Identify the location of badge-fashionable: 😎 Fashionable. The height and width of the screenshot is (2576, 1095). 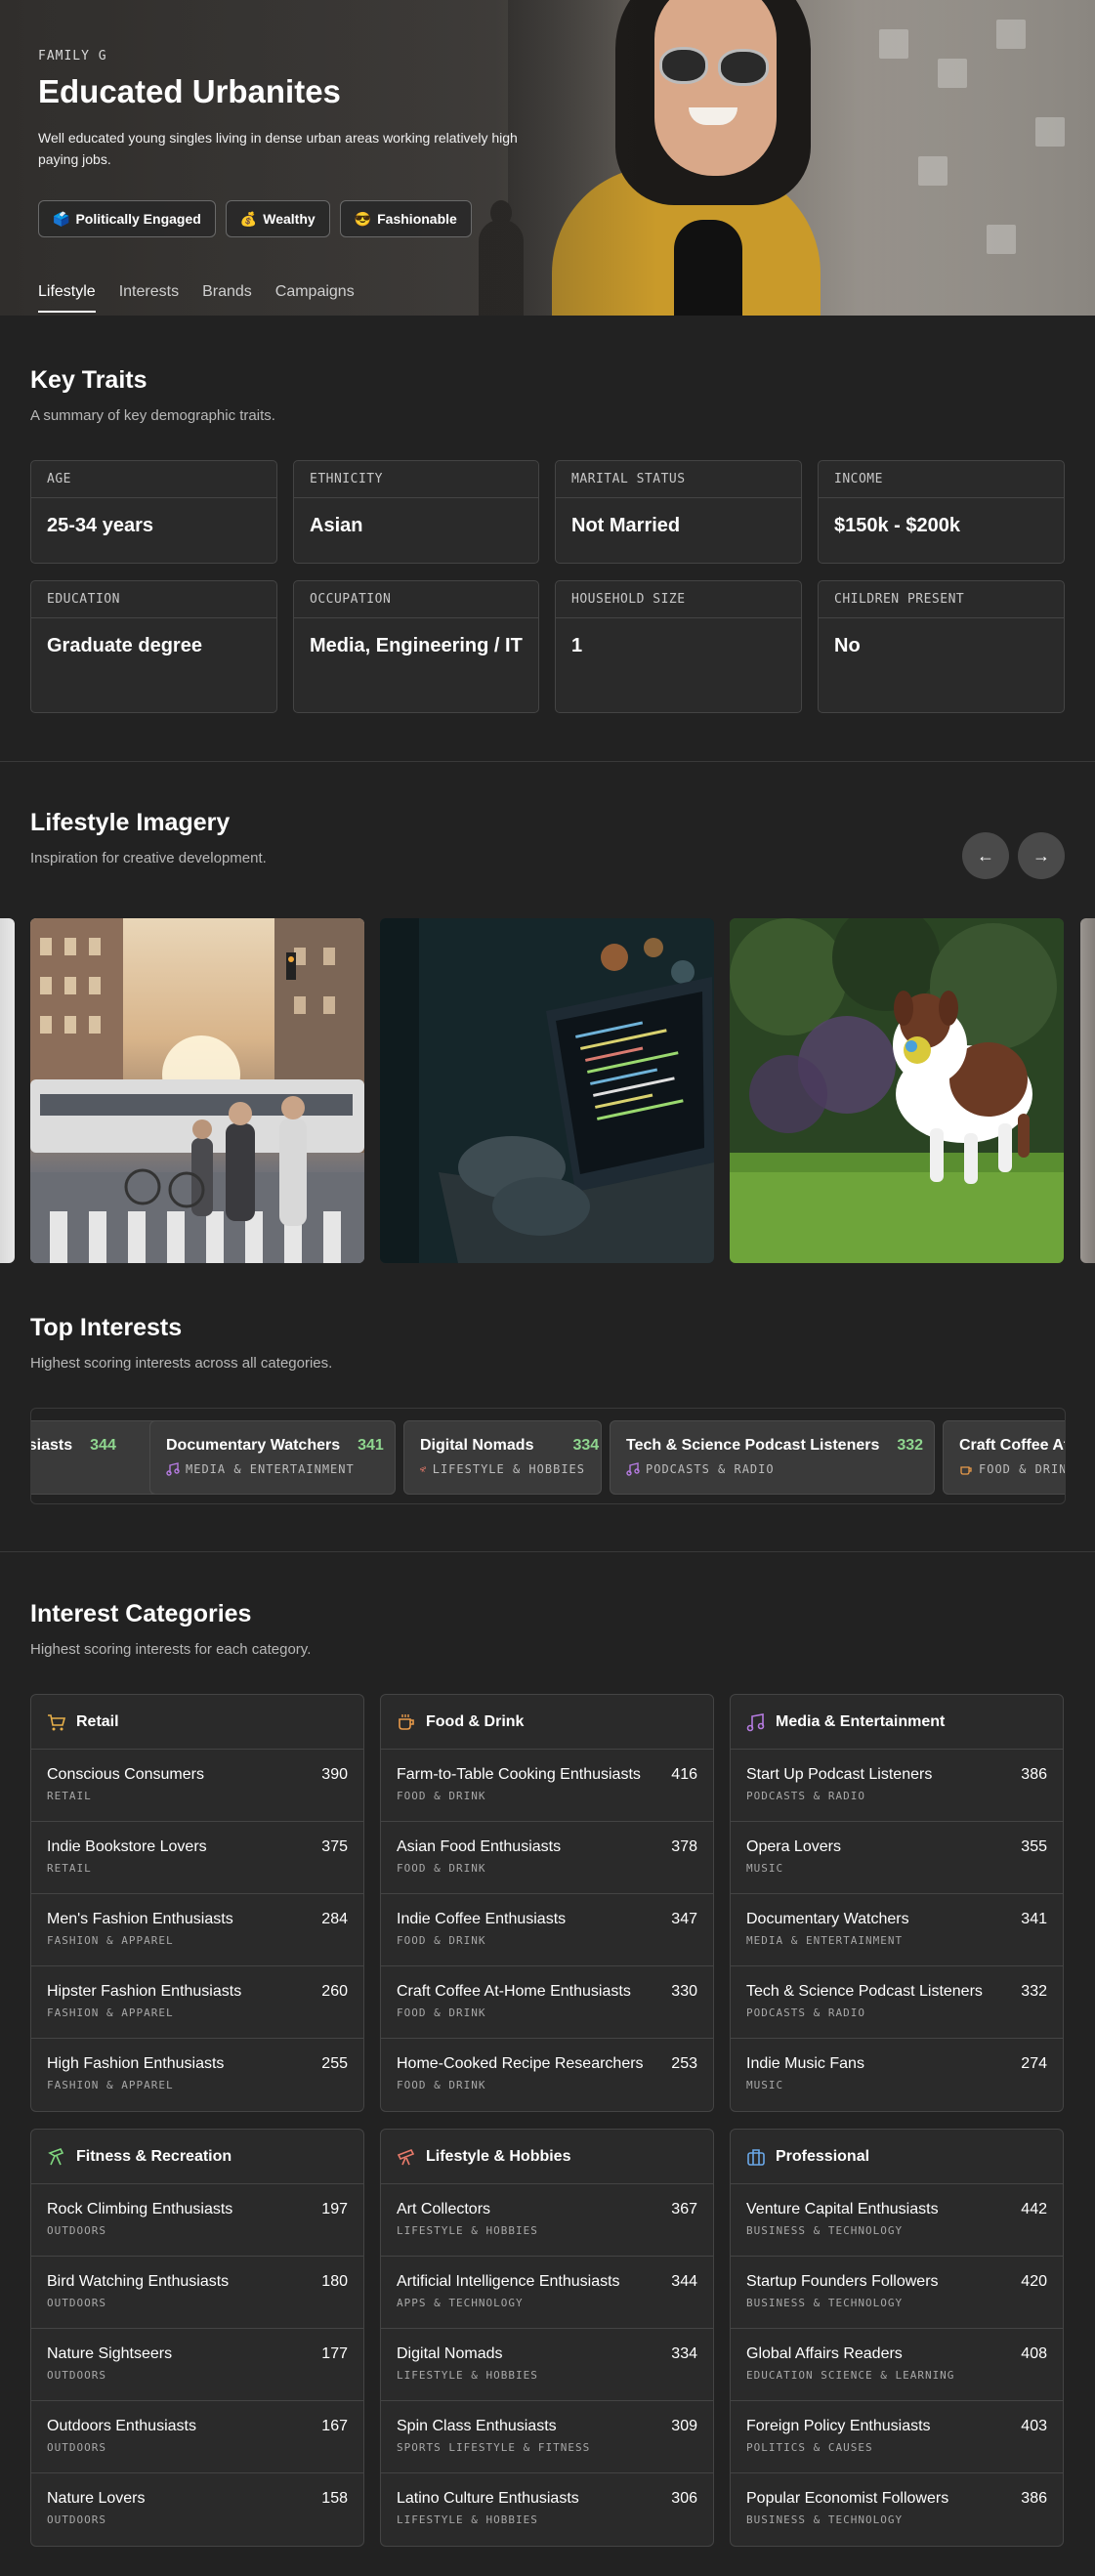
(405, 218).